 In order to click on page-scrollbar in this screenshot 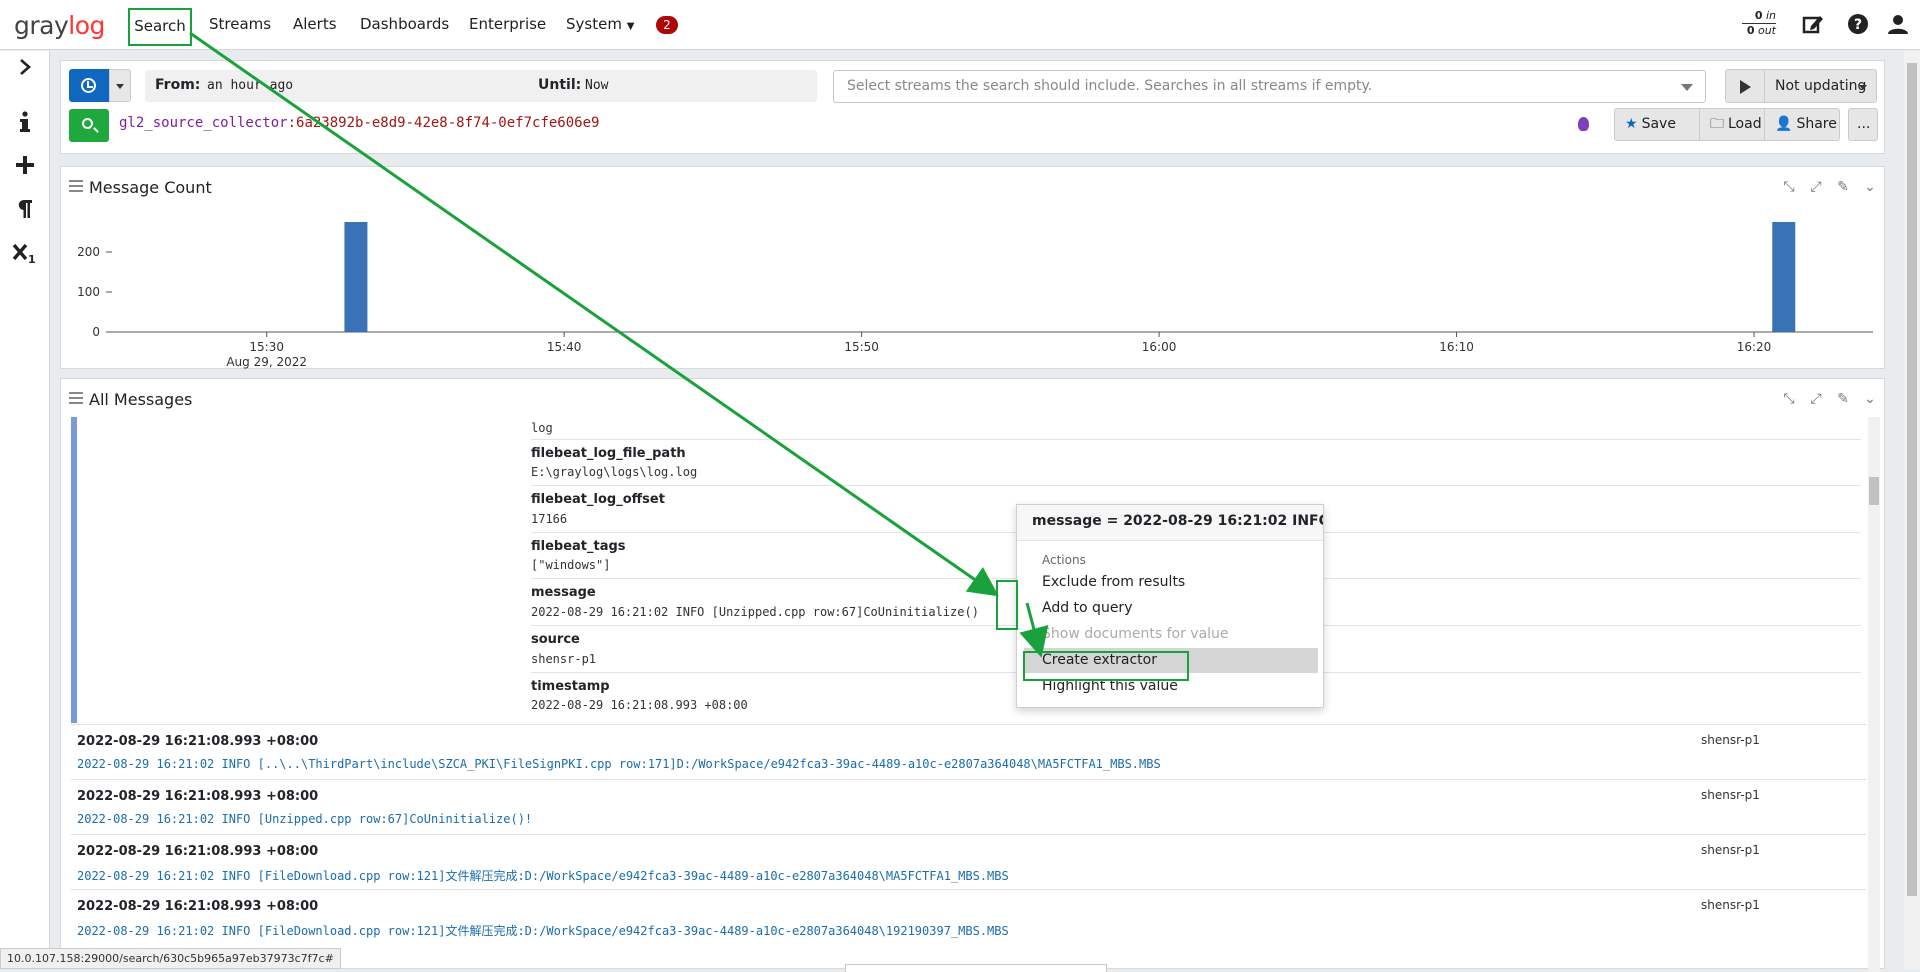, I will do `click(1912, 510)`.